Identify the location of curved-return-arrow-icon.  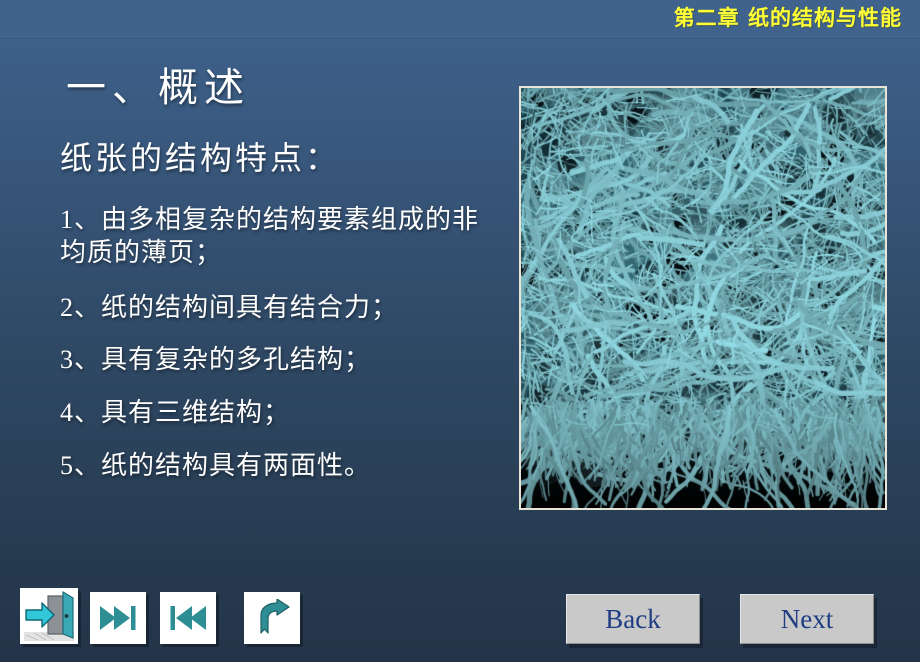
(275, 616).